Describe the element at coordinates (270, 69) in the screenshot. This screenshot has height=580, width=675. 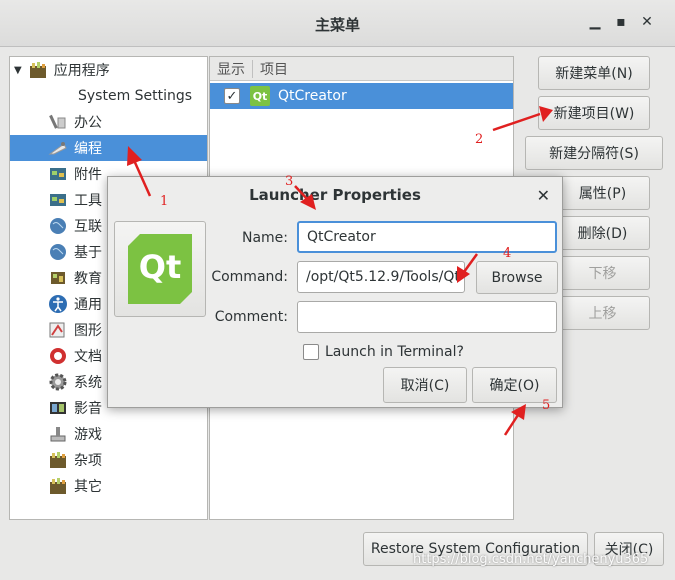
I see `column-item: 项目` at that location.